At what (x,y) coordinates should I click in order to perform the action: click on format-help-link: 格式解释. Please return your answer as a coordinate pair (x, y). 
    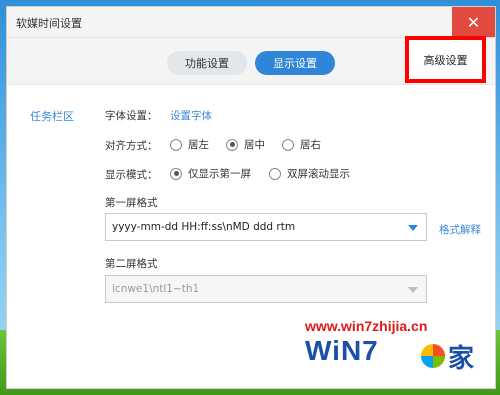
    Looking at the image, I should click on (460, 229).